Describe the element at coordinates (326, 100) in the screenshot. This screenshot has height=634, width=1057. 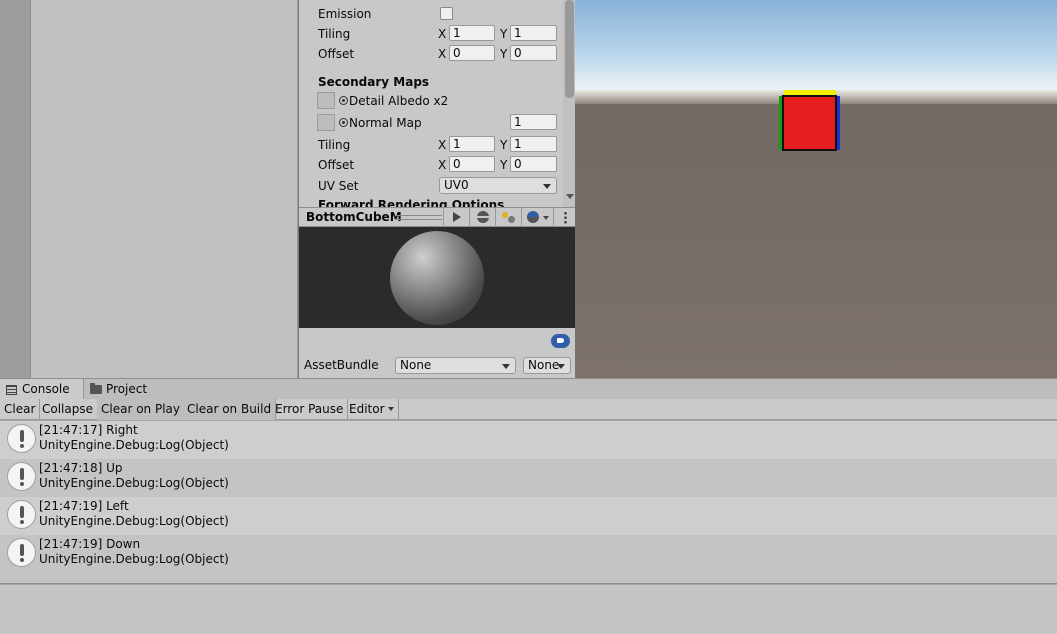
I see `detail-albedo-texture-slot` at that location.